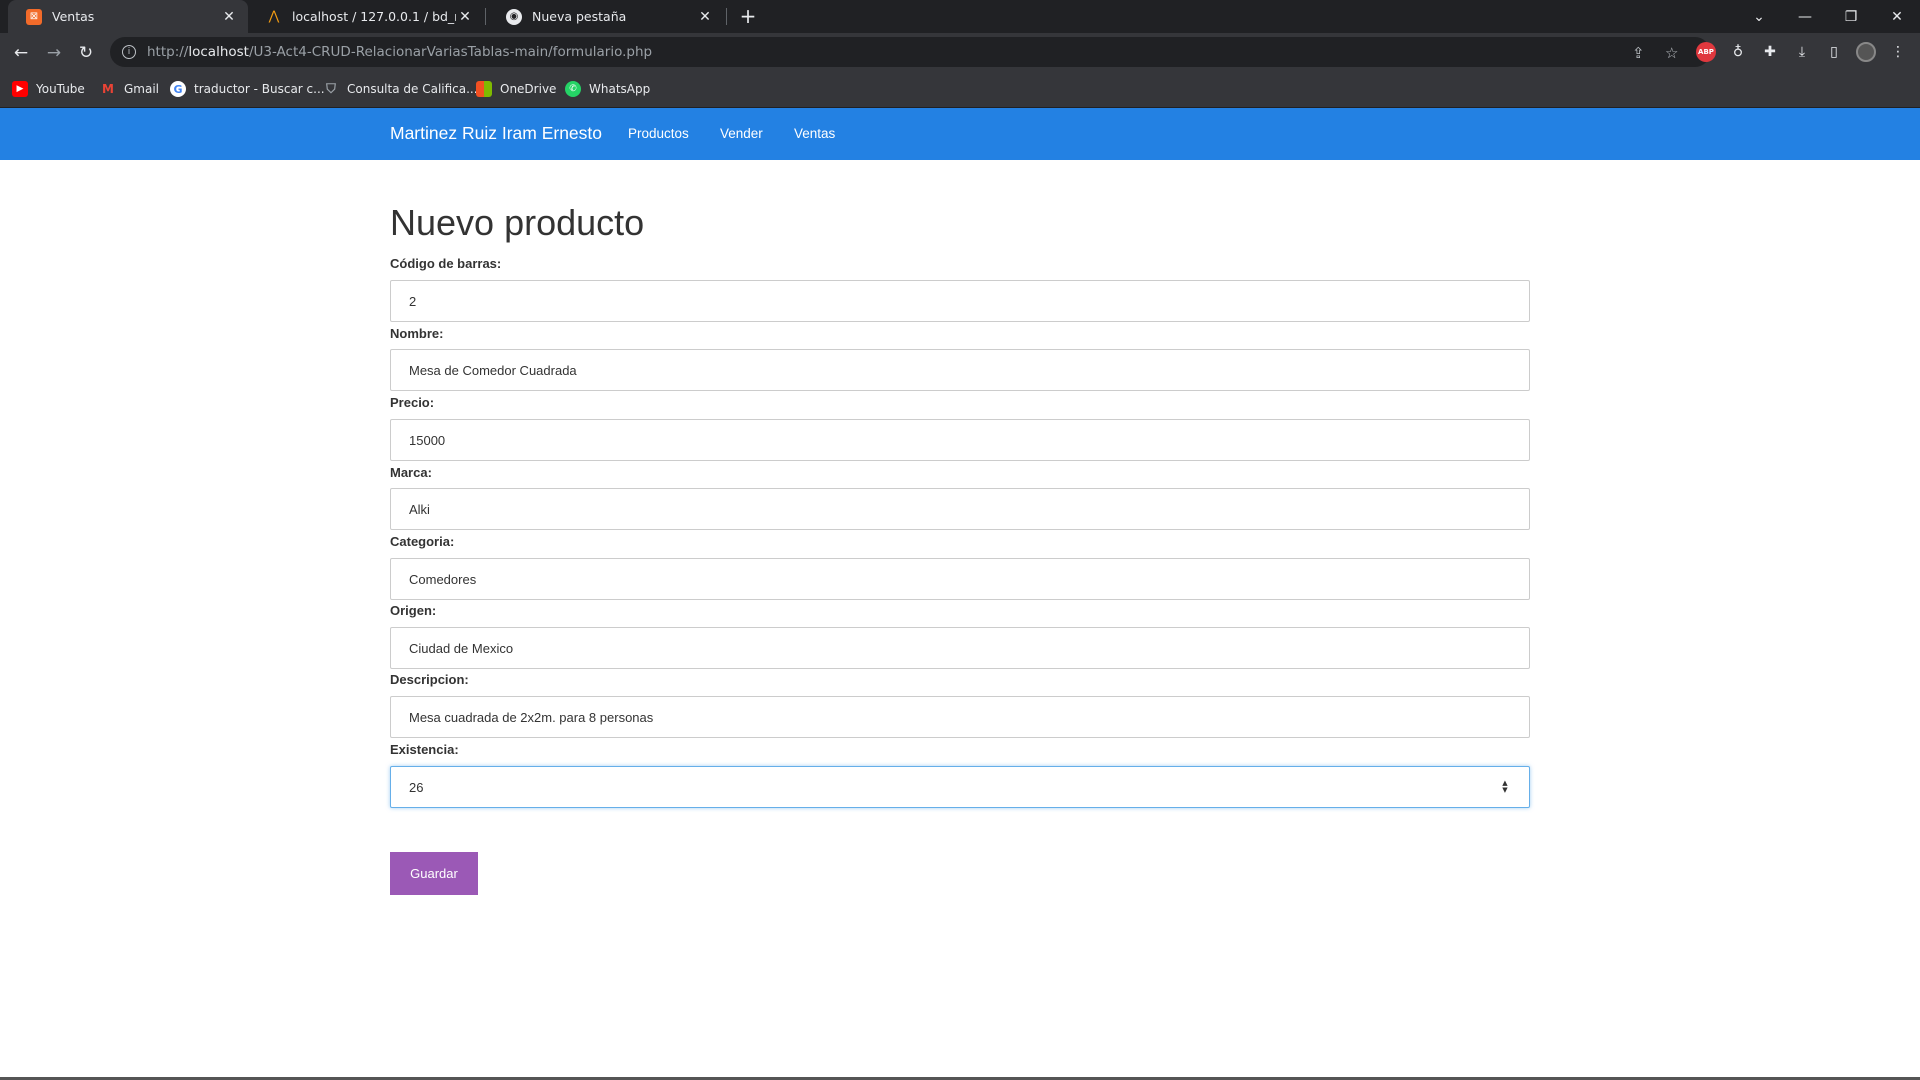 This screenshot has width=1920, height=1080. I want to click on bookmark-label: Gmail, so click(142, 89).